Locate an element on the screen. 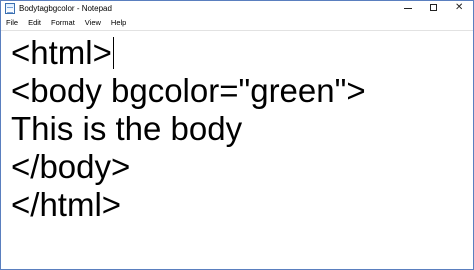 This screenshot has width=474, height=270. close-button: ✕ is located at coordinates (460, 8).